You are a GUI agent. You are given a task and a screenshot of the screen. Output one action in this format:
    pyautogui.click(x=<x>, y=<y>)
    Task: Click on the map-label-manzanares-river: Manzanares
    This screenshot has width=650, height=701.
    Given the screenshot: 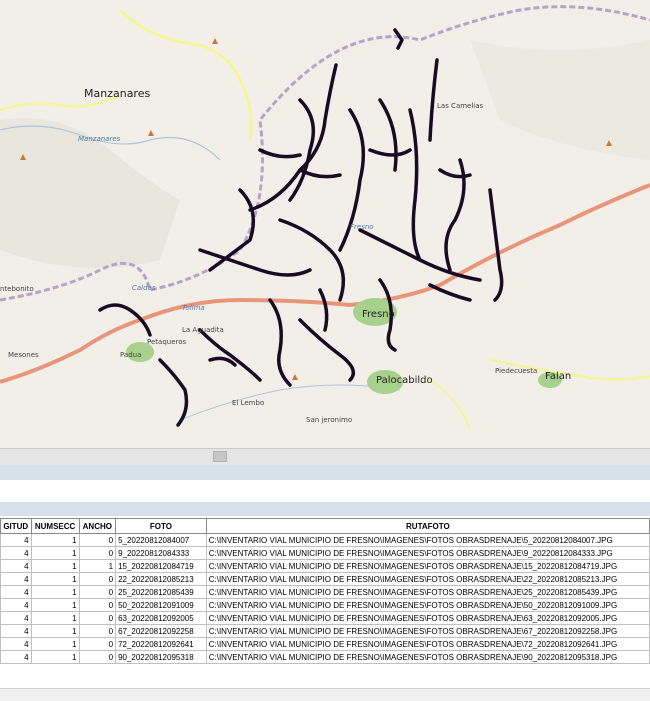 What is the action you would take?
    pyautogui.click(x=99, y=139)
    